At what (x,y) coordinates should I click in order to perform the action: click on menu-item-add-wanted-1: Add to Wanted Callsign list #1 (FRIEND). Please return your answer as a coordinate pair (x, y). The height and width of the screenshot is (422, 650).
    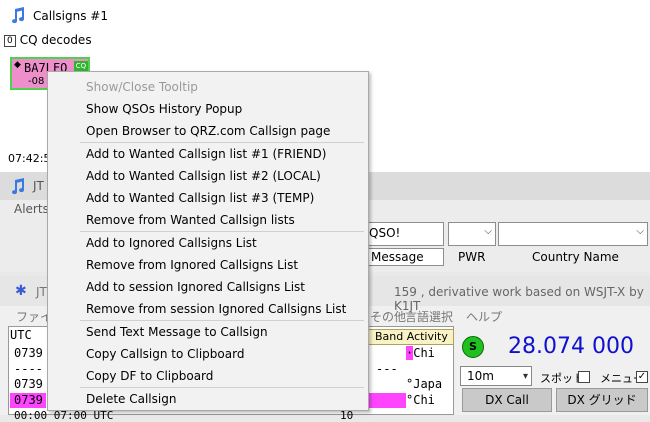
    Looking at the image, I should click on (206, 154).